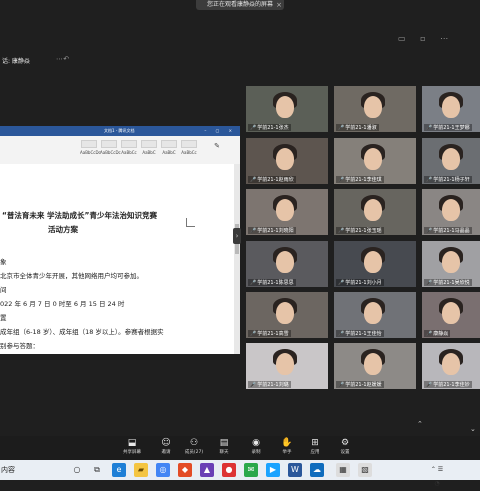 The height and width of the screenshot is (491, 480). I want to click on settings-button: ⚙ 设置, so click(345, 447).